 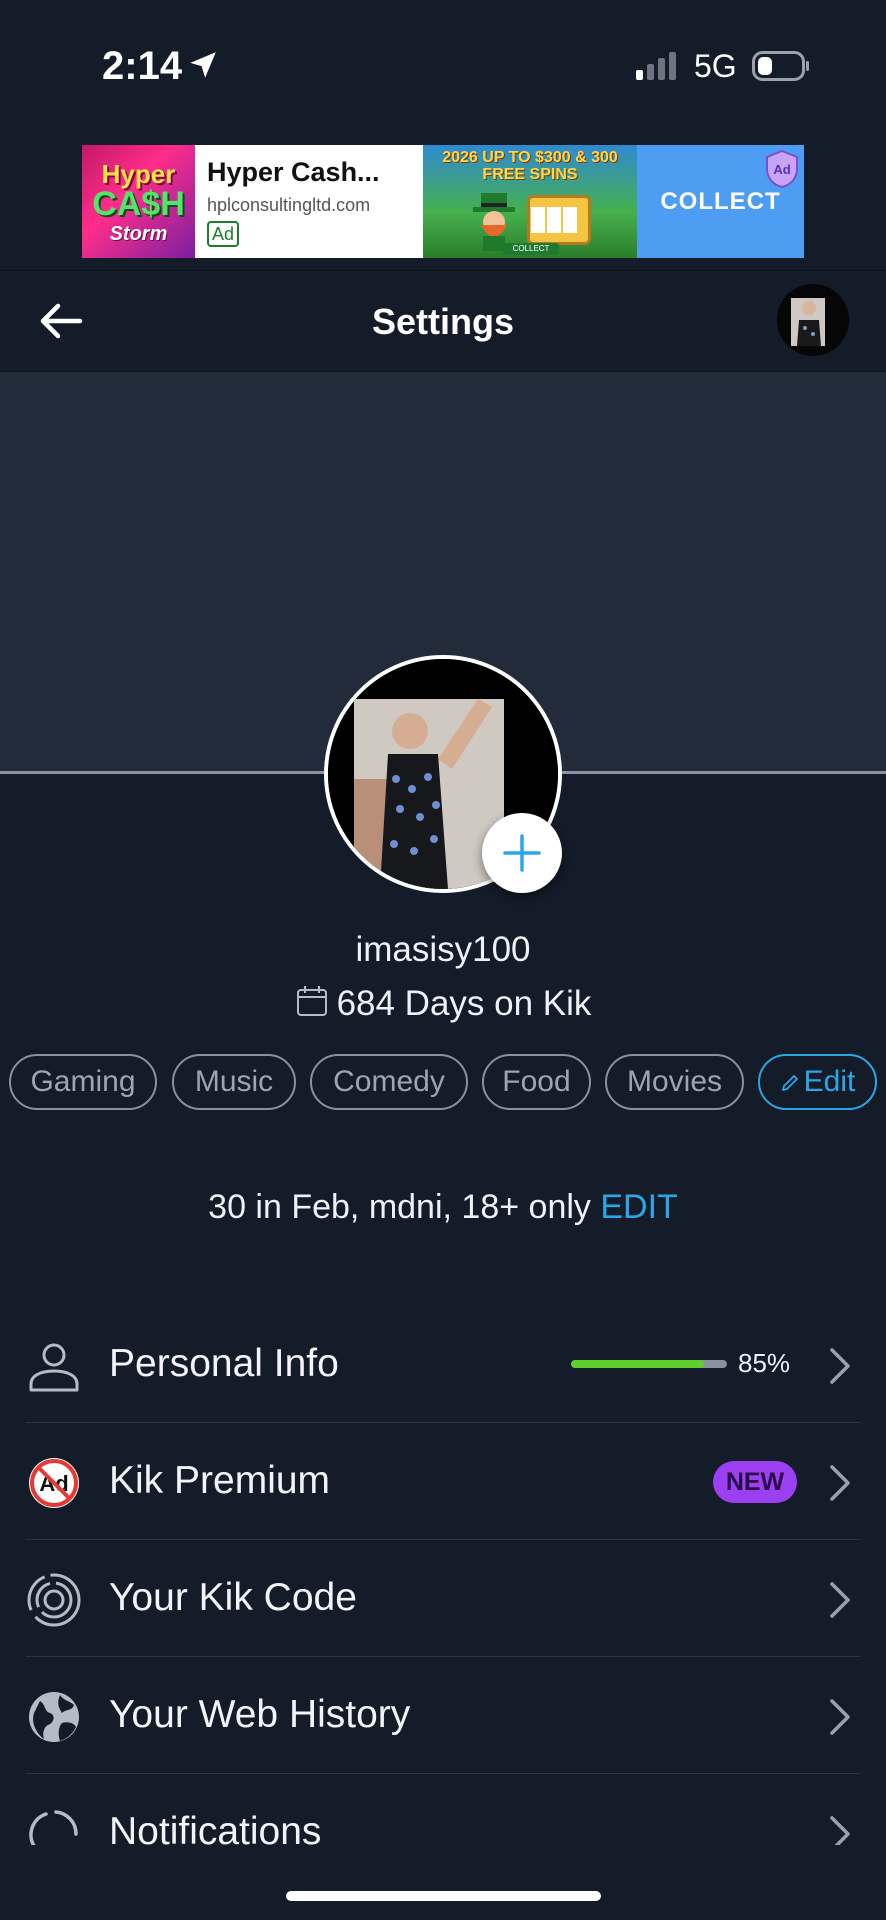 What do you see at coordinates (829, 1081) in the screenshot?
I see `edit-interests-label: Edit` at bounding box center [829, 1081].